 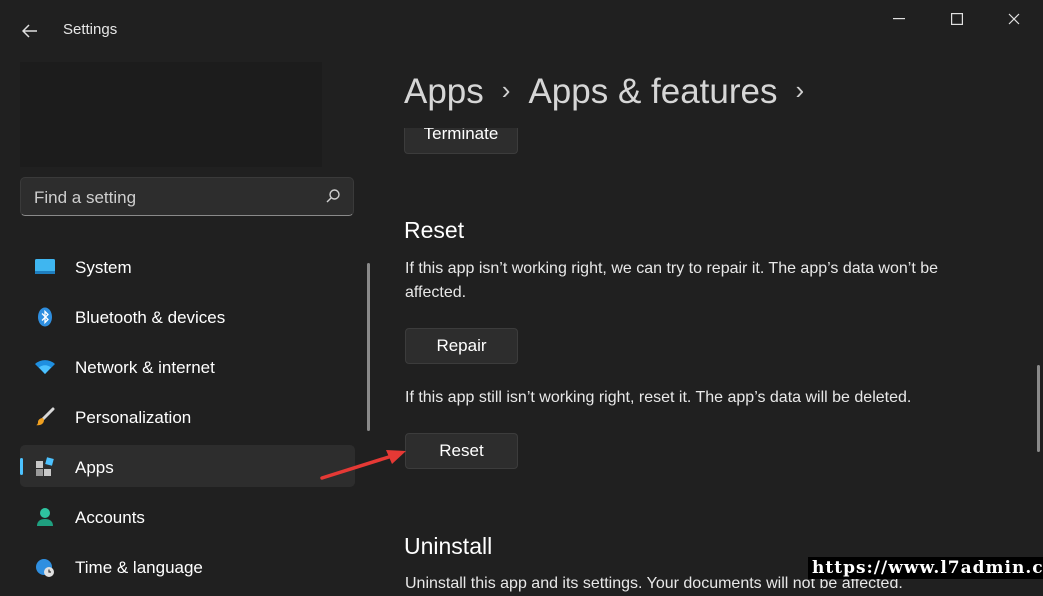 What do you see at coordinates (187, 196) in the screenshot?
I see `search-input: Find a setting` at bounding box center [187, 196].